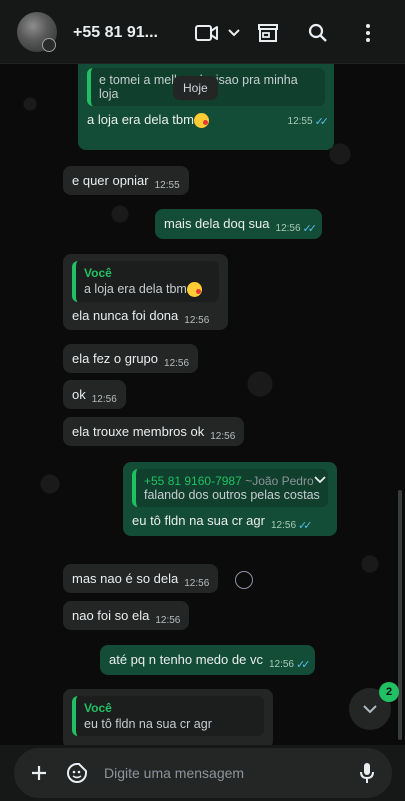  Describe the element at coordinates (268, 33) in the screenshot. I see `store-icon` at that location.